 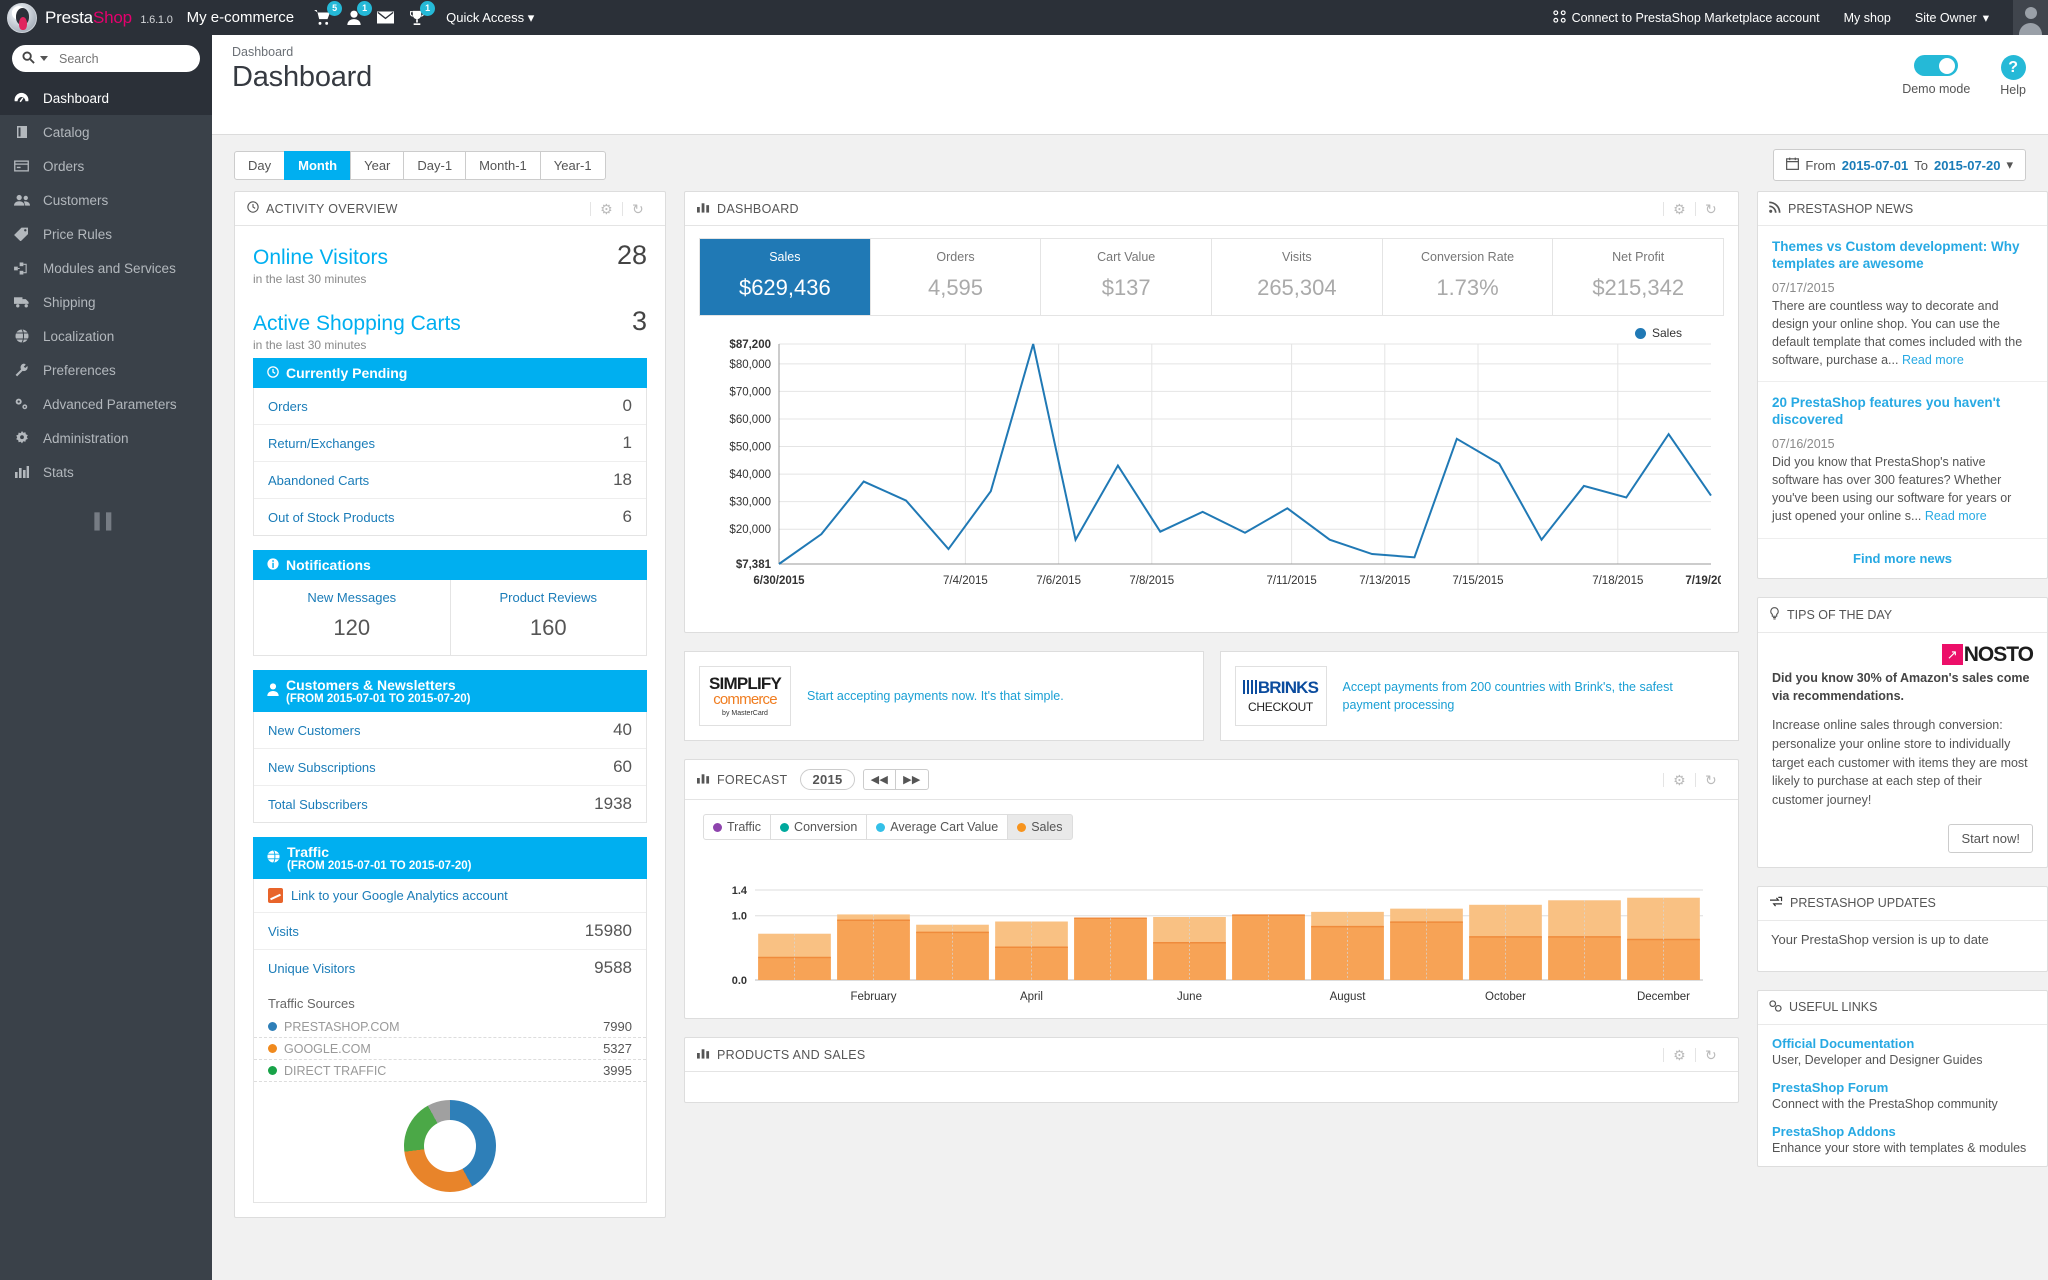 I want to click on useful-link-desc: User, Developer and Designer Guides, so click(x=1877, y=1059).